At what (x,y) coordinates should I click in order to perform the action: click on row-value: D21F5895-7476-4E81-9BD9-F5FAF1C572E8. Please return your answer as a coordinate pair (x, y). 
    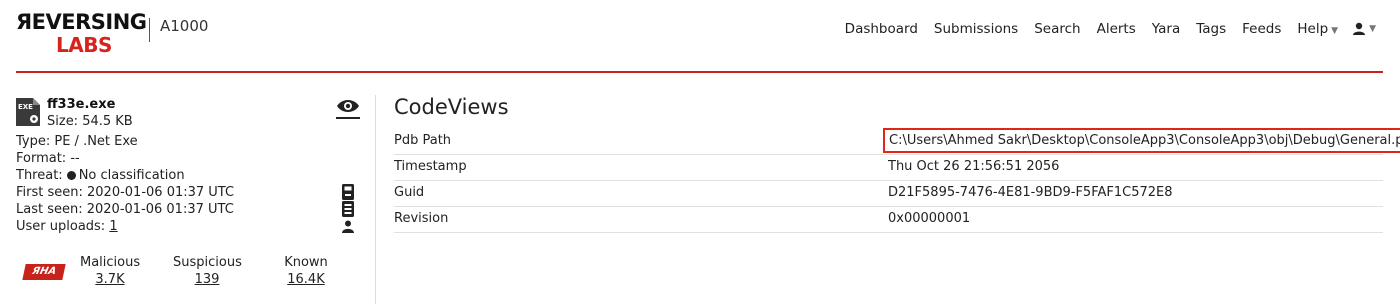
    Looking at the image, I should click on (1030, 192).